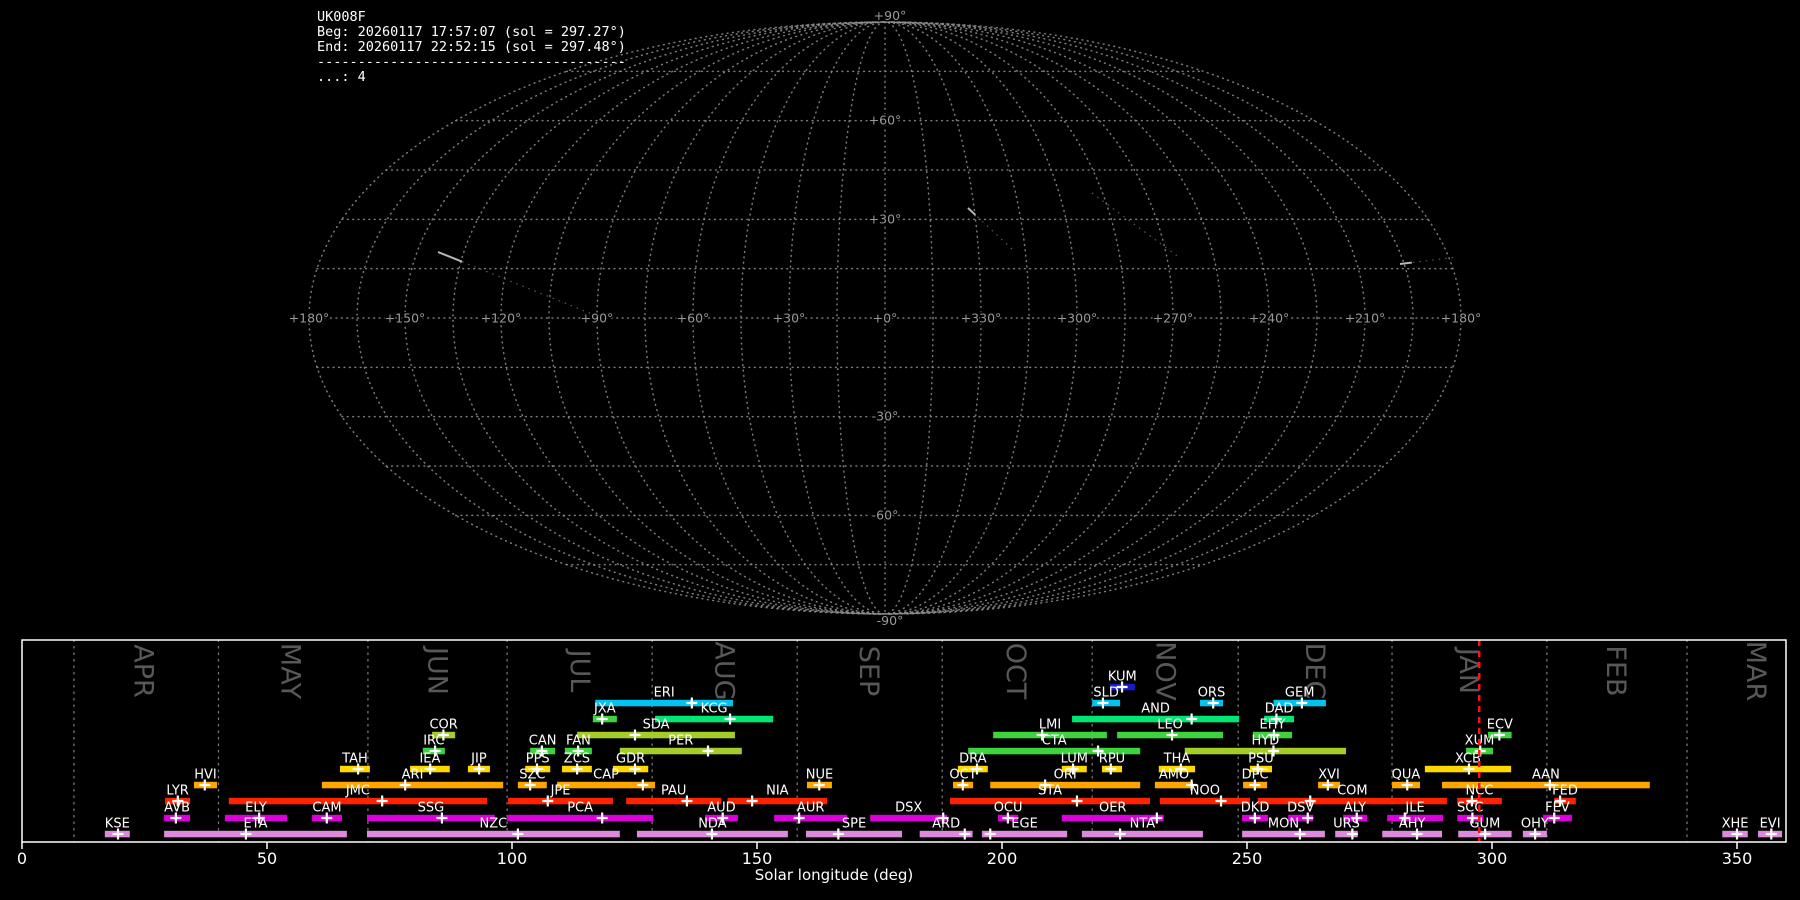 This screenshot has height=900, width=1800. I want to click on month-label: SEP, so click(868, 671).